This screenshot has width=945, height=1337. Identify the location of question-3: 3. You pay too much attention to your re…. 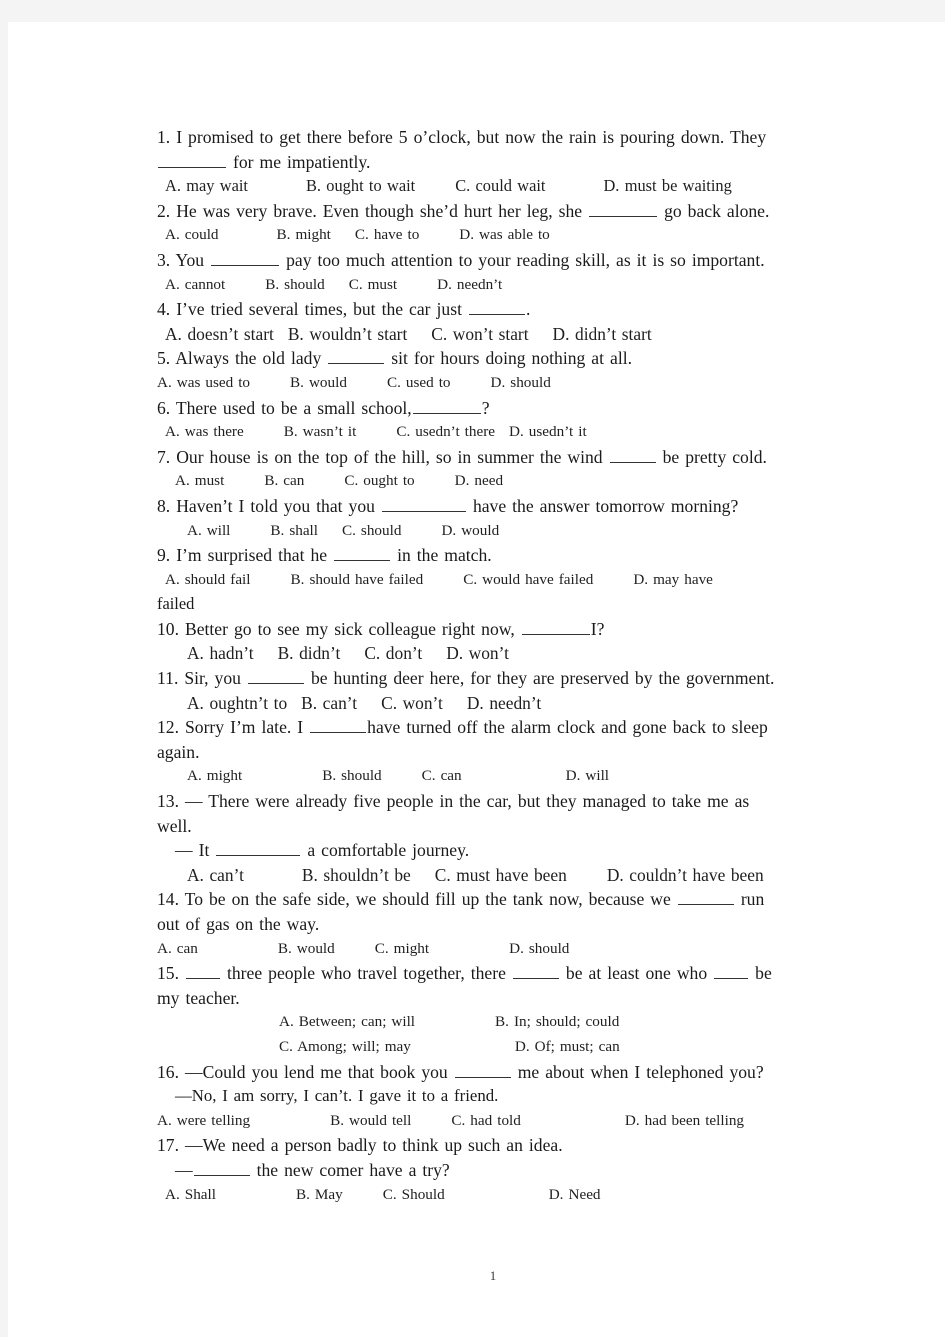
(493, 272).